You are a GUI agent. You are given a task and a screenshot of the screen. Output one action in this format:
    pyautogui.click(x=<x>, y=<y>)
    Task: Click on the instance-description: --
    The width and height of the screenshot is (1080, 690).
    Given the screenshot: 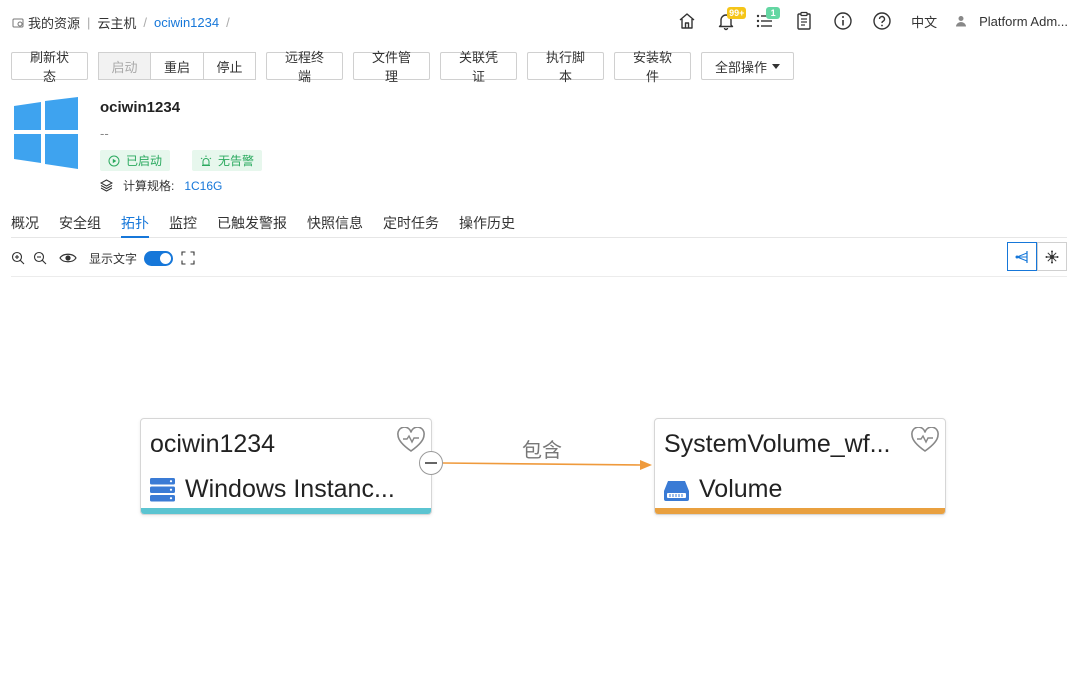 What is the action you would take?
    pyautogui.click(x=104, y=133)
    